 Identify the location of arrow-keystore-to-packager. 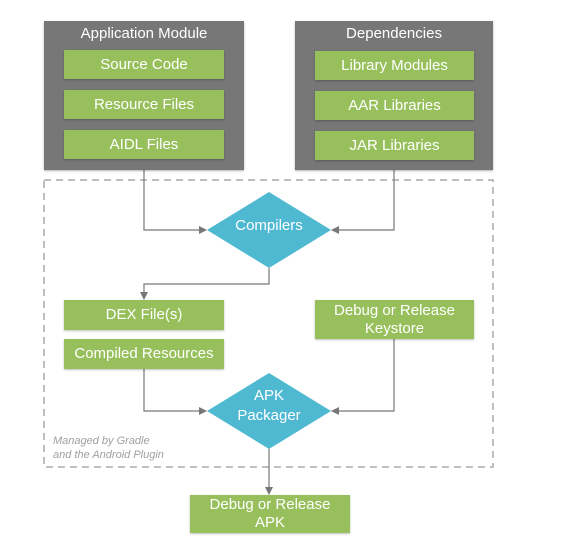
(363, 377).